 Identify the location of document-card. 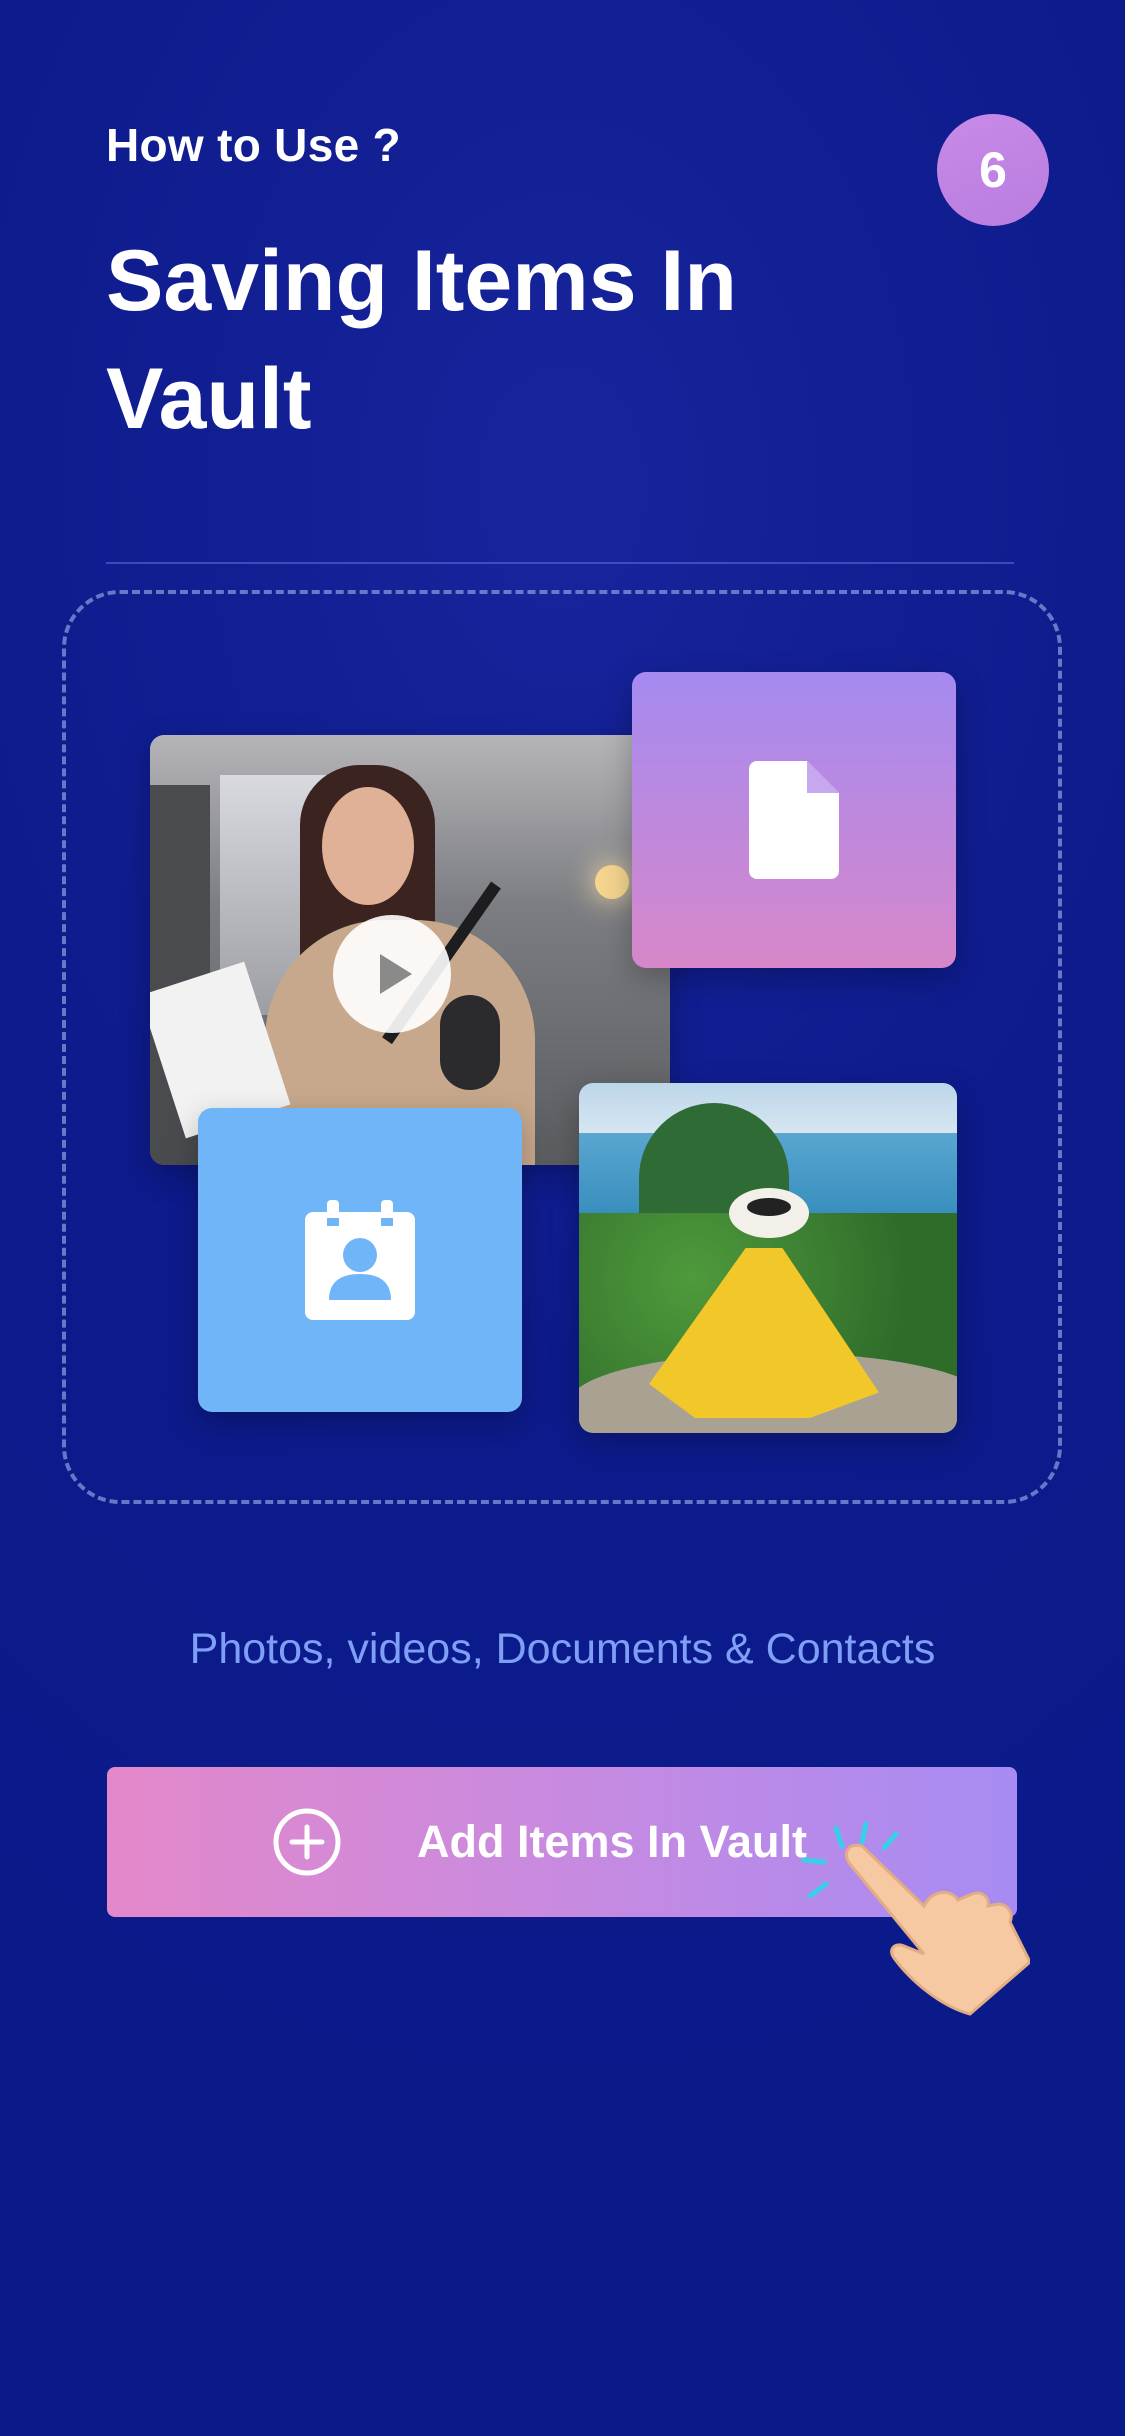
(794, 820).